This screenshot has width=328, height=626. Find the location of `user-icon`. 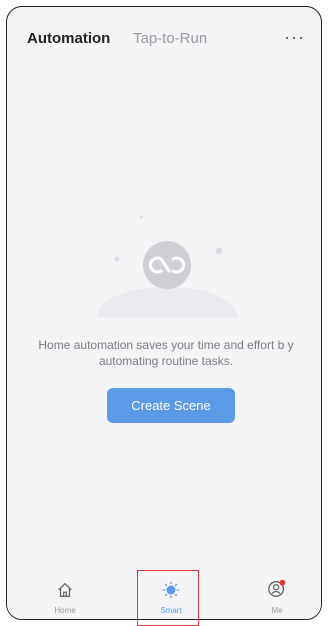

user-icon is located at coordinates (277, 588).